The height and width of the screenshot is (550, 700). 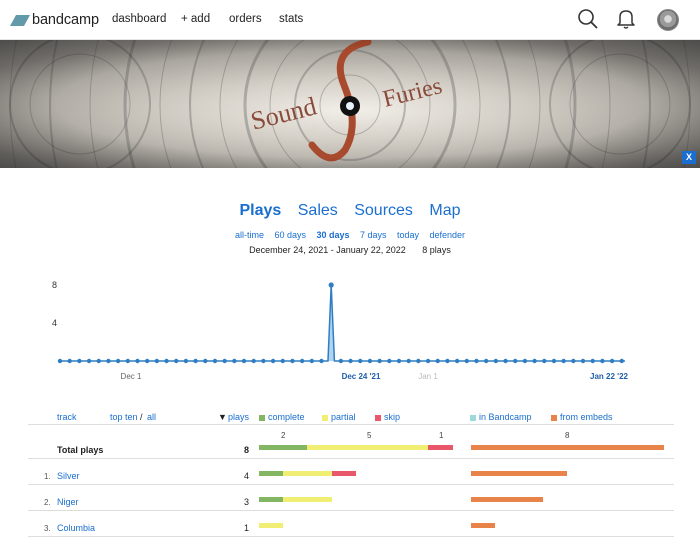 I want to click on x-tick-label: Jan 22 '22, so click(x=609, y=376).